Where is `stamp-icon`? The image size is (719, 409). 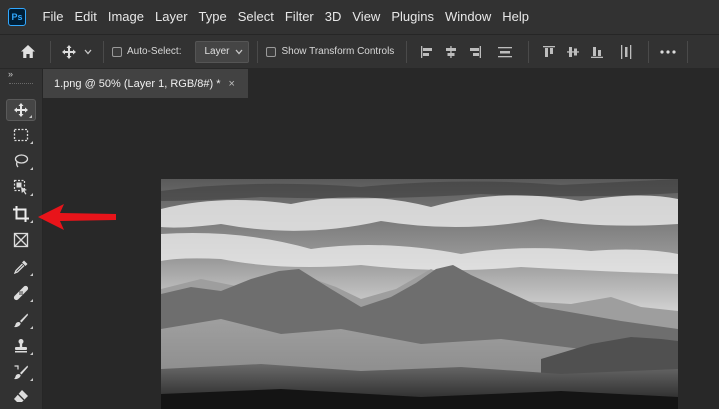 stamp-icon is located at coordinates (21, 346).